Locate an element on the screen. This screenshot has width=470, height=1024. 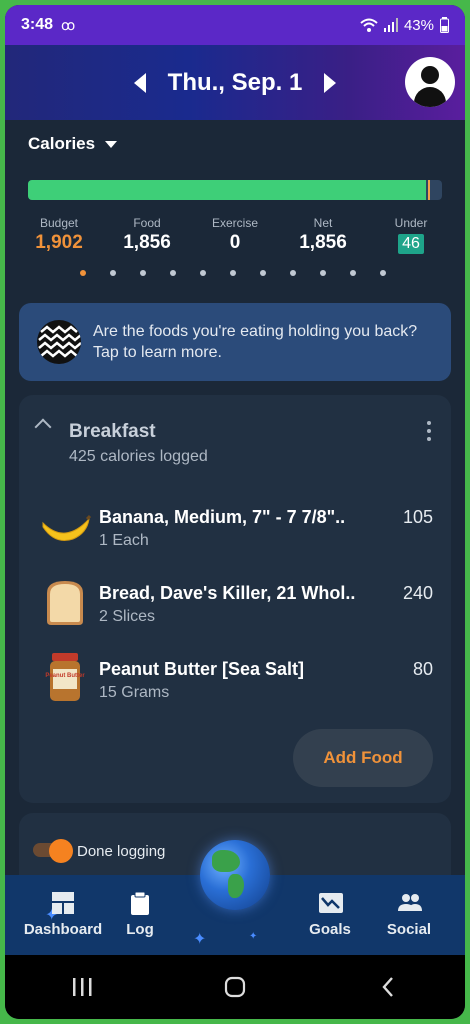
calories-title: Calories is located at coordinates (62, 143).